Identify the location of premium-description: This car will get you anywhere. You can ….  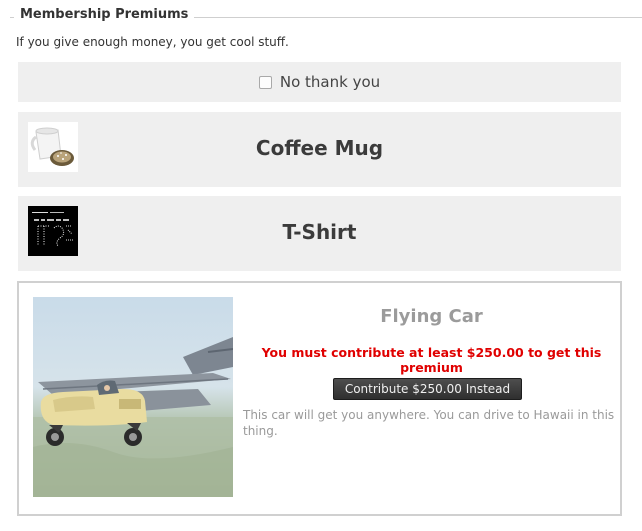
(429, 423).